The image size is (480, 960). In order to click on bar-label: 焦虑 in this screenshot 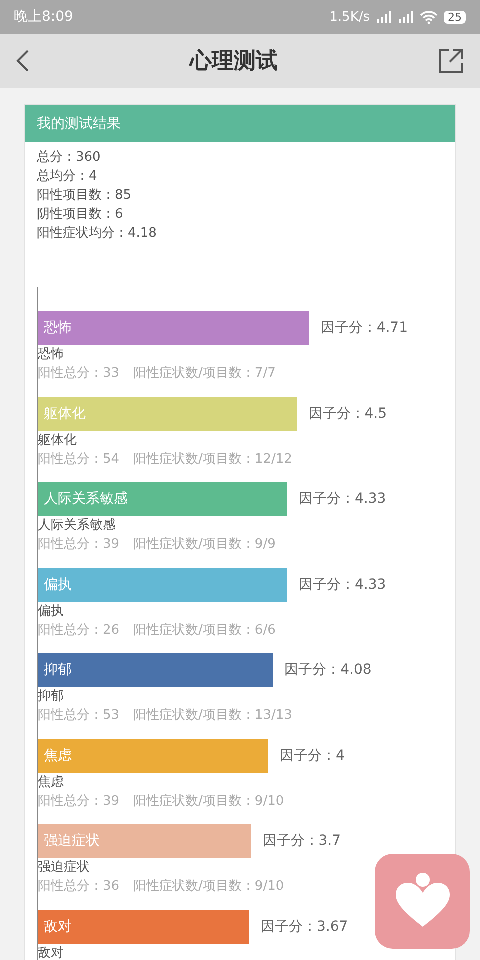, I will do `click(58, 755)`.